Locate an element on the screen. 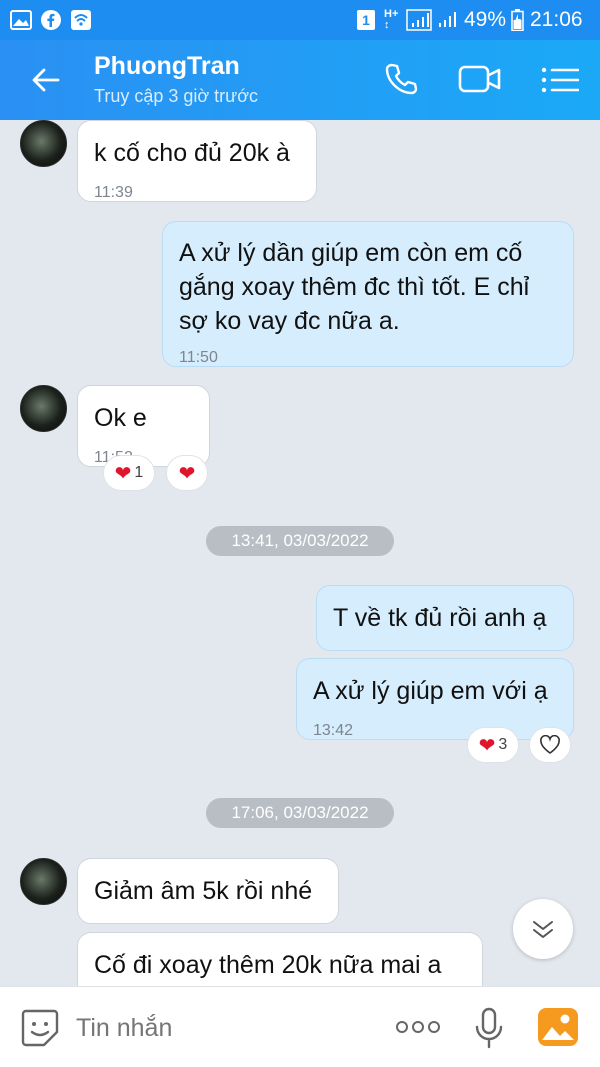 The width and height of the screenshot is (600, 1067). message-input is located at coordinates (226, 1028).